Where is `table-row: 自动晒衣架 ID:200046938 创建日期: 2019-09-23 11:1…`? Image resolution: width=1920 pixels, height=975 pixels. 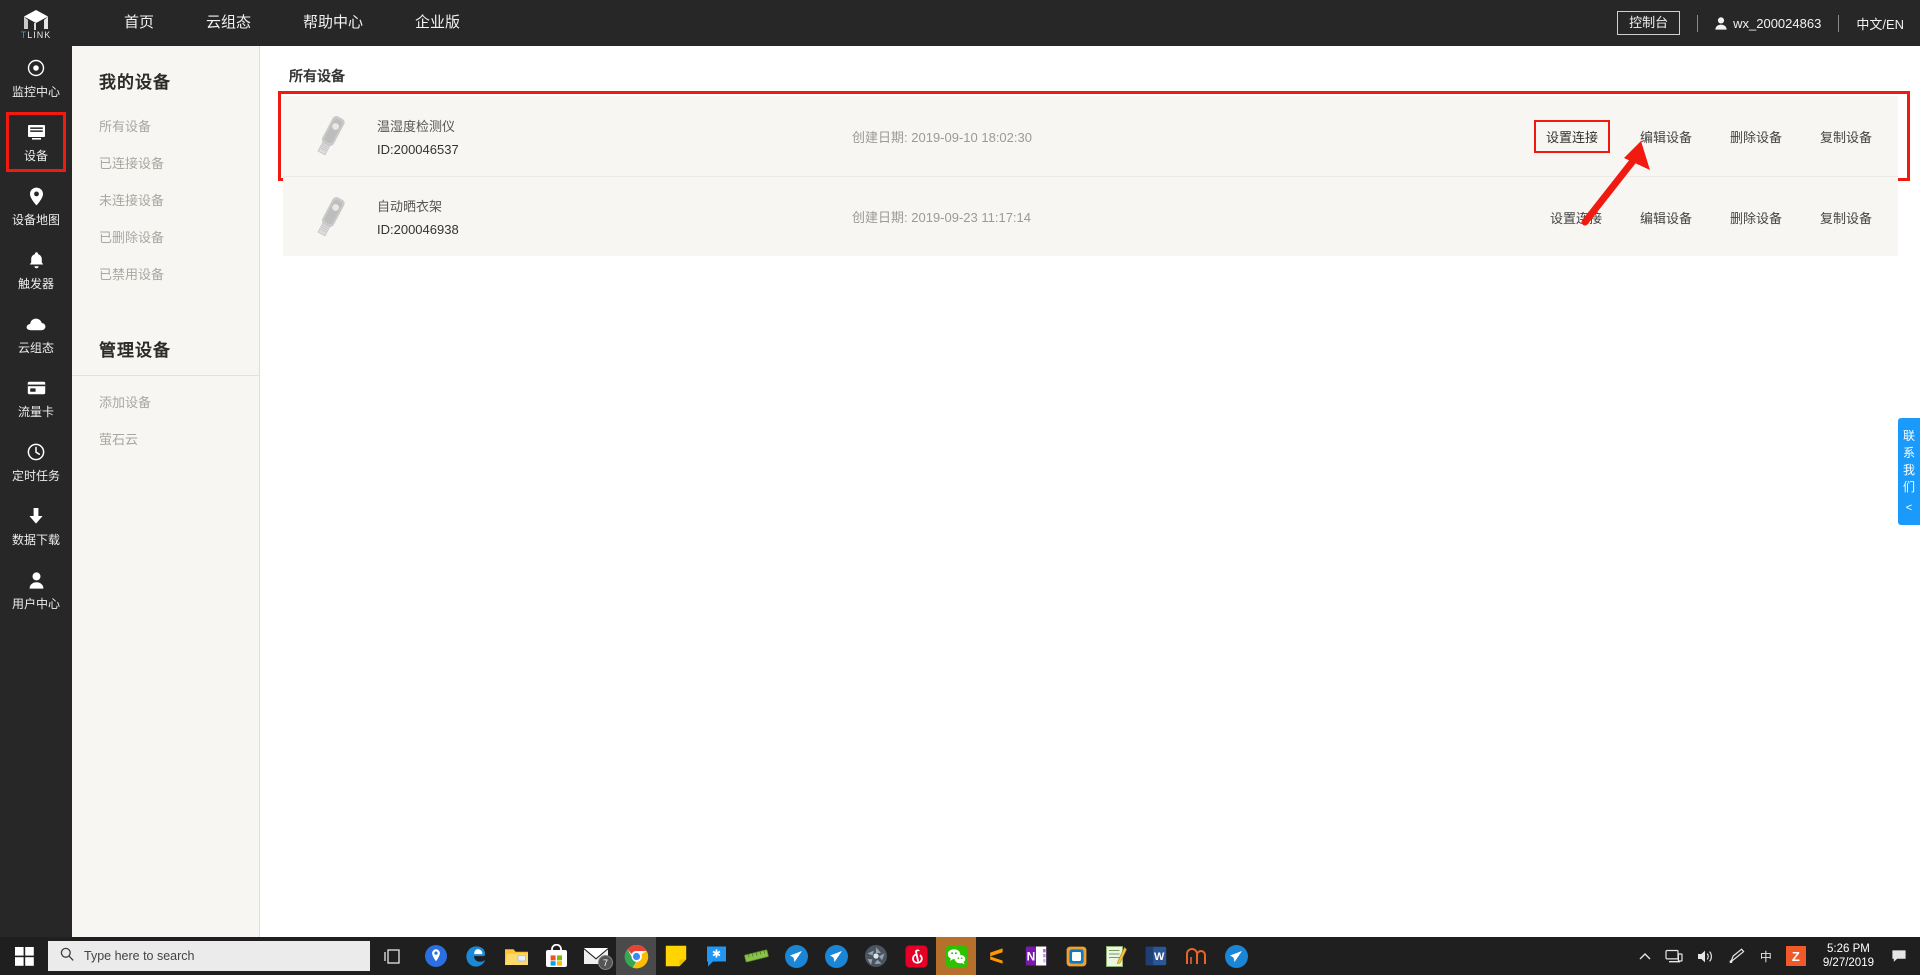
table-row: 自动晒衣架 ID:200046938 创建日期: 2019-09-23 11:1… is located at coordinates (1090, 216).